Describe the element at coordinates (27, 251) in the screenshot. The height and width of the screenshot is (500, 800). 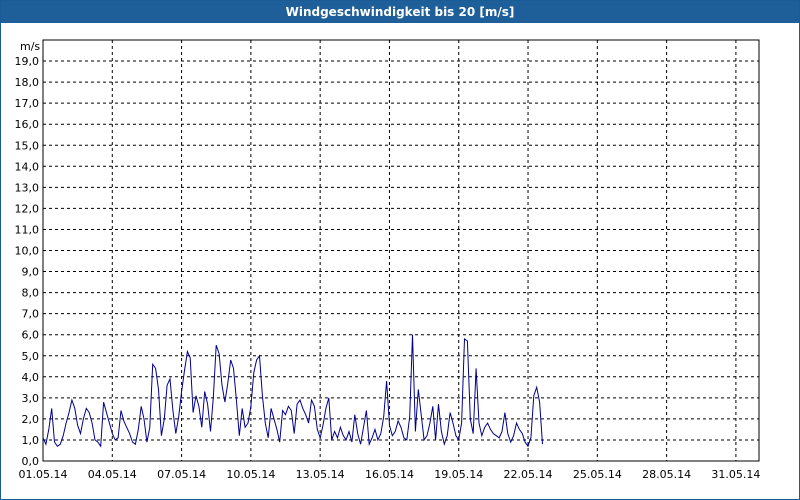
I see `y-tick-label: 10,0` at that location.